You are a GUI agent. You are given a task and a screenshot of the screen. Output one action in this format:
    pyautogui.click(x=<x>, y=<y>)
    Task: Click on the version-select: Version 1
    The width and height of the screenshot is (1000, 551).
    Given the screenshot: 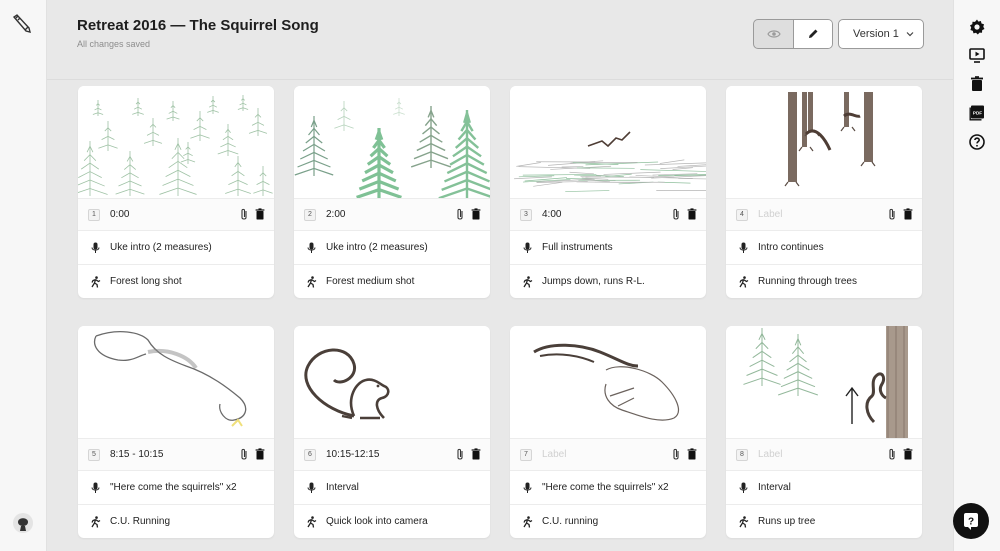 What is the action you would take?
    pyautogui.click(x=881, y=34)
    